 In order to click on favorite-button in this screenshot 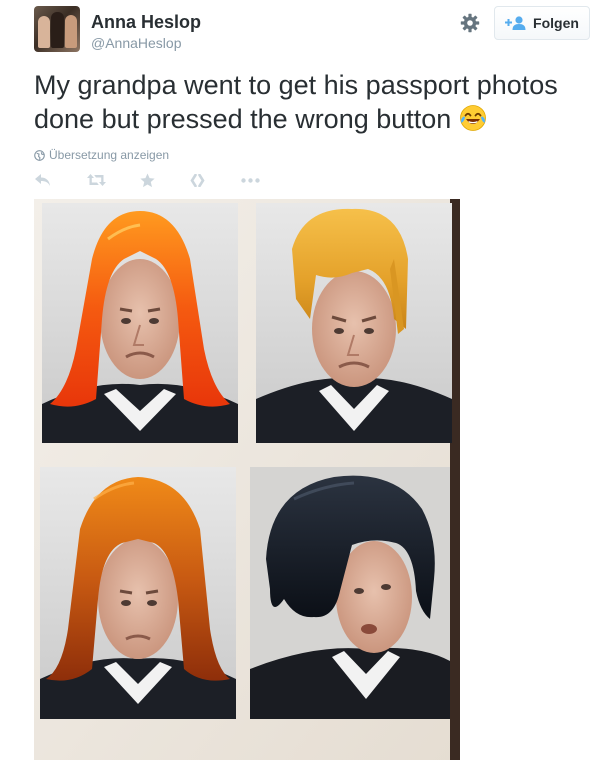, I will do `click(147, 180)`.